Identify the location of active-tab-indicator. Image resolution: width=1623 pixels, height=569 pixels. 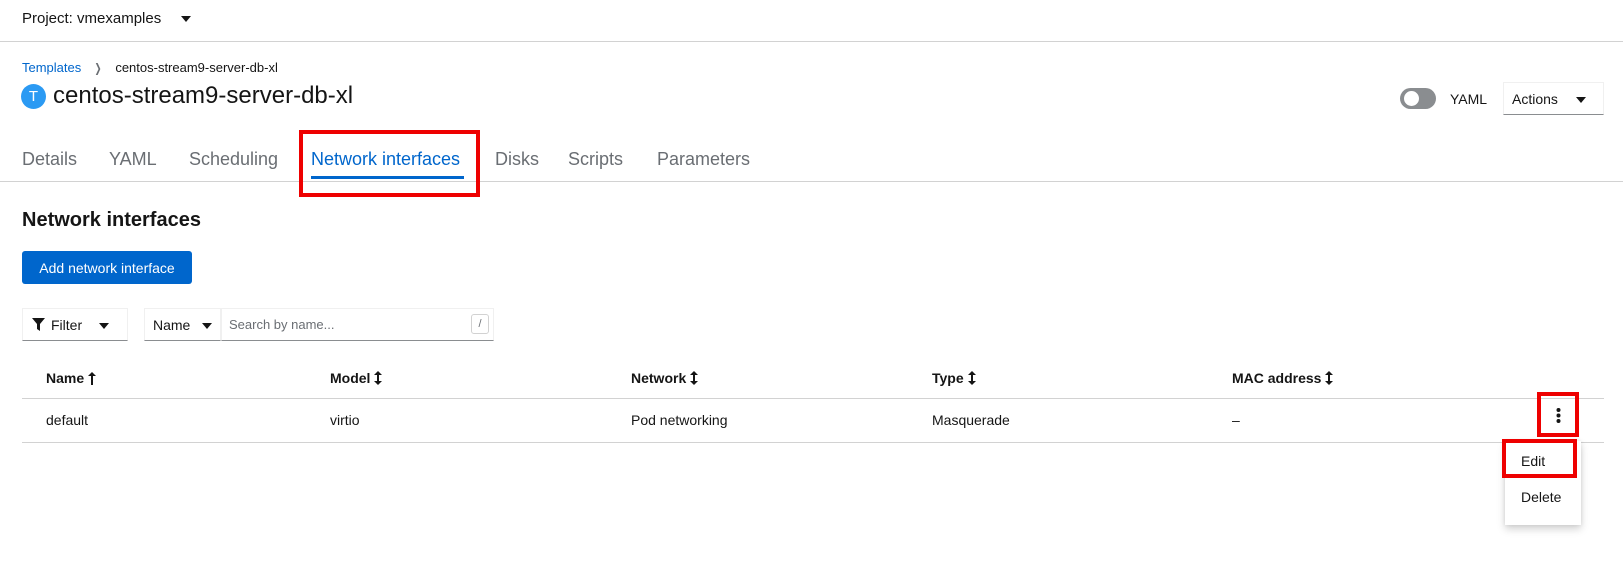
(387, 177).